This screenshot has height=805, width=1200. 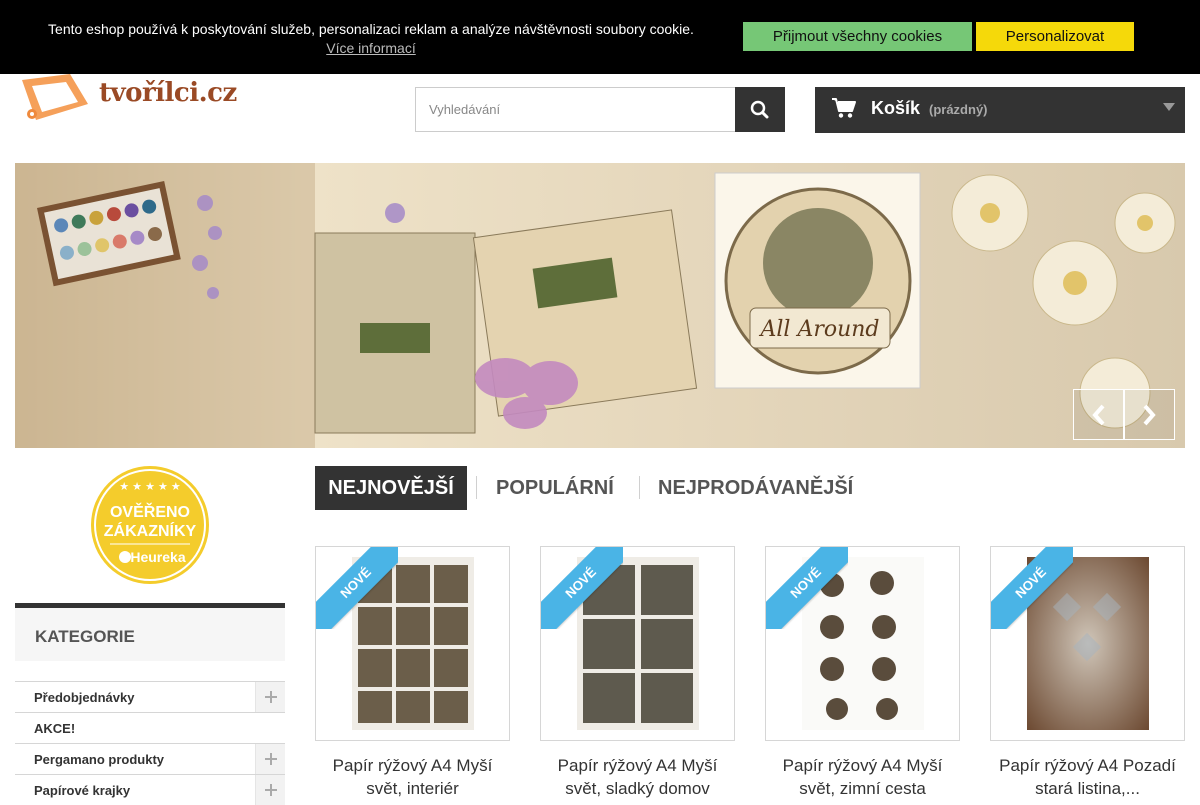 I want to click on tab-bestsellers: Nejprodávanější, so click(x=755, y=488).